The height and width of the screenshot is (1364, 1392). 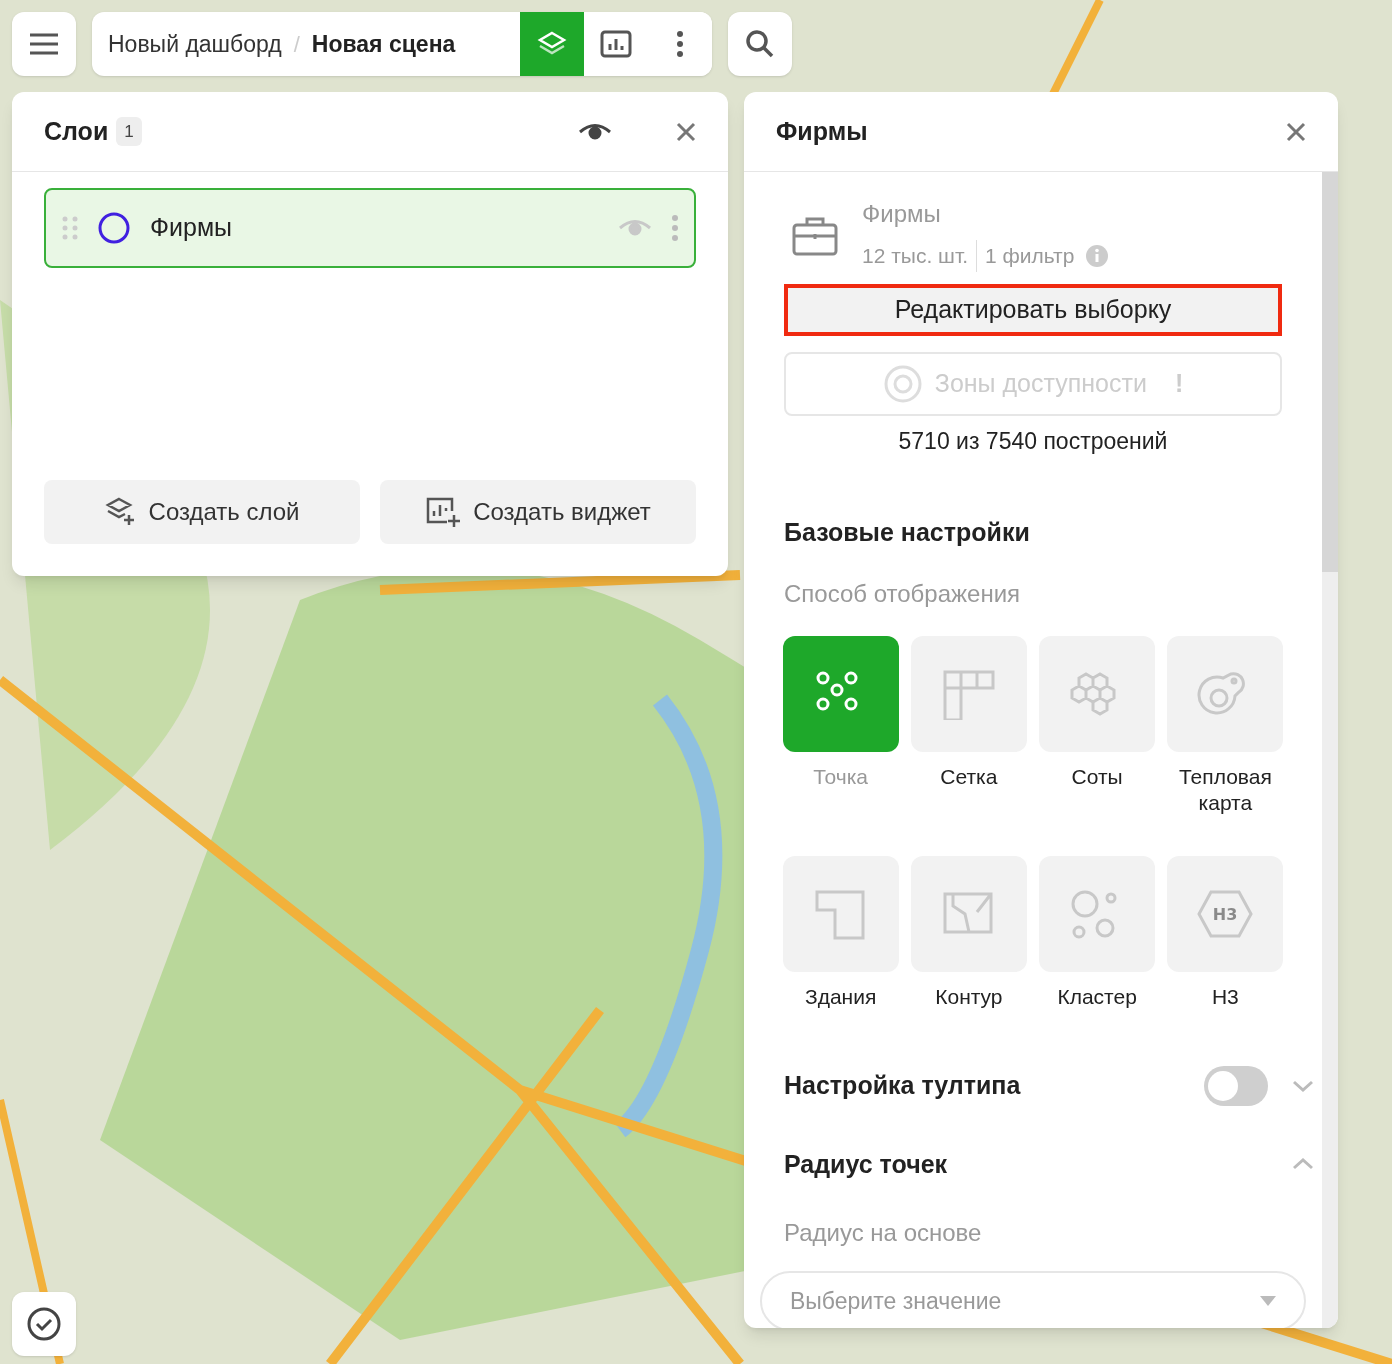 What do you see at coordinates (822, 131) in the screenshot?
I see `panel-title: Фирмы` at bounding box center [822, 131].